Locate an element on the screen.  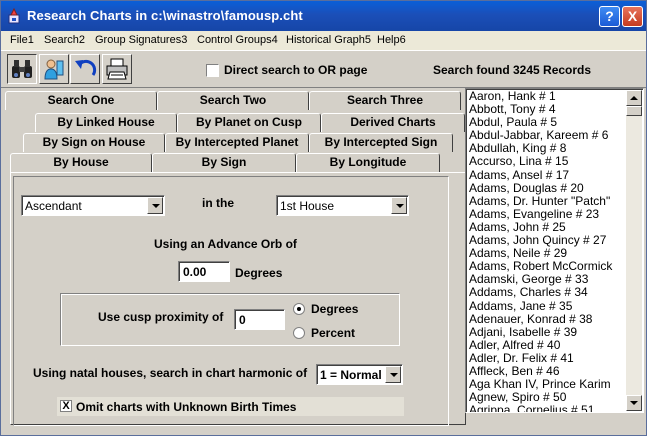
cusp-proximity-label: Use cusp proximity of is located at coordinates (161, 317).